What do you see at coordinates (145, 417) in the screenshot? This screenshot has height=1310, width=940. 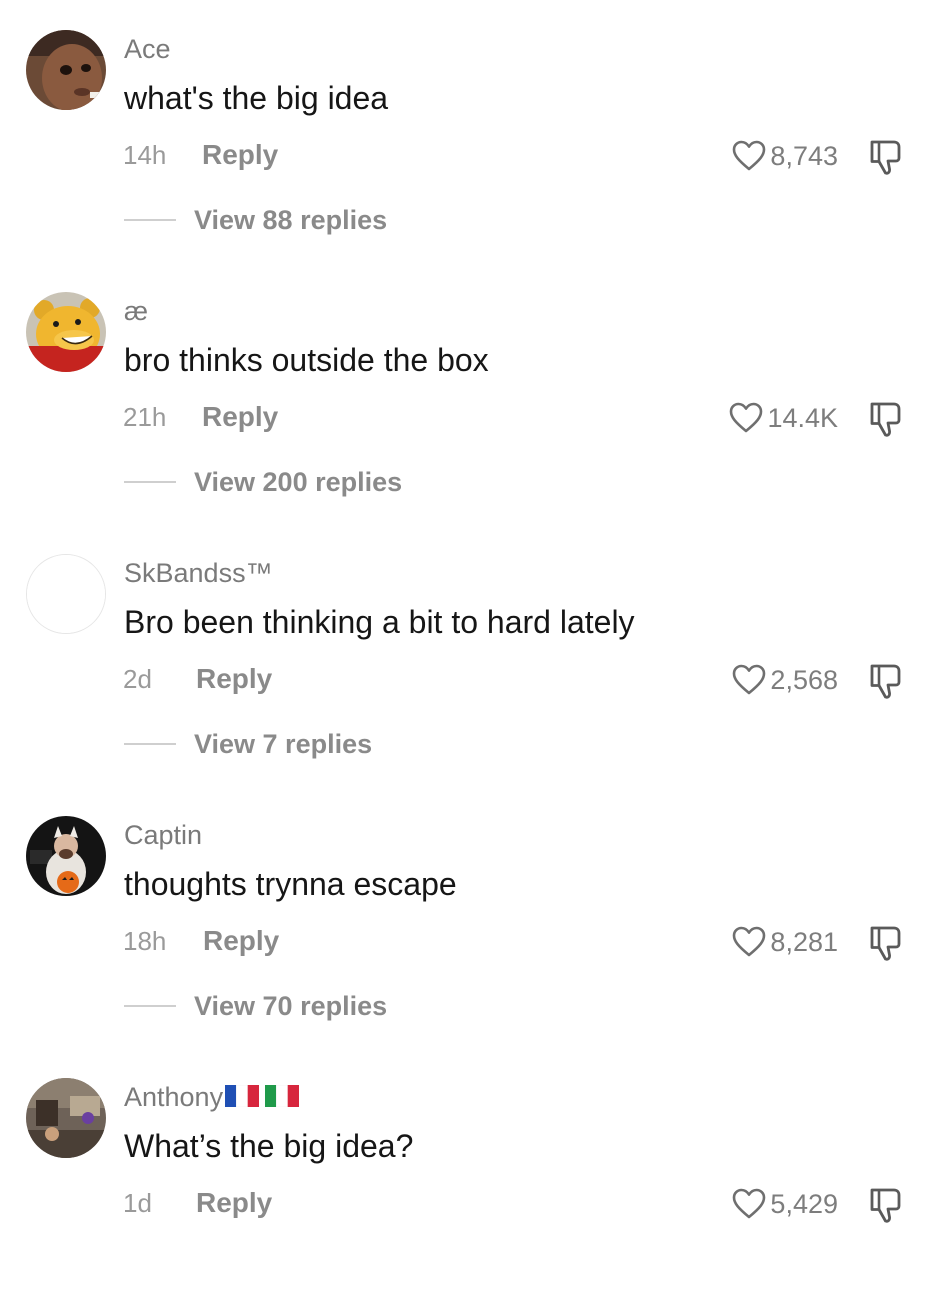 I see `timestamp: 21h` at bounding box center [145, 417].